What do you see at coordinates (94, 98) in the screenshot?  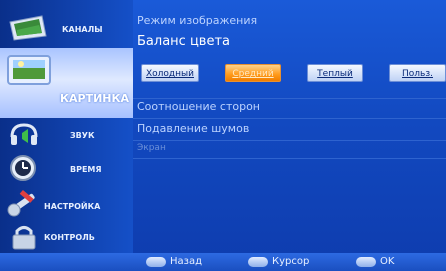 I see `sidebar-item-label: КАРТИНКА` at bounding box center [94, 98].